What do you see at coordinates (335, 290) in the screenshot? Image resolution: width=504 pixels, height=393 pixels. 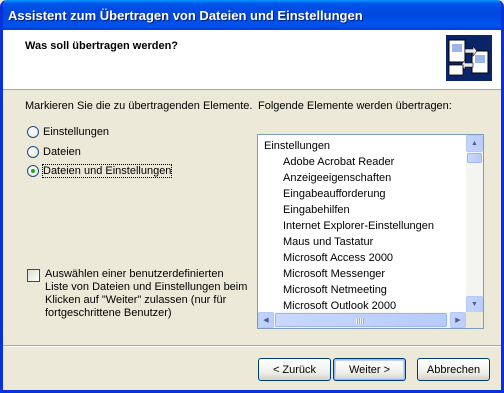 I see `list-item: Microsoft Netmeeting` at bounding box center [335, 290].